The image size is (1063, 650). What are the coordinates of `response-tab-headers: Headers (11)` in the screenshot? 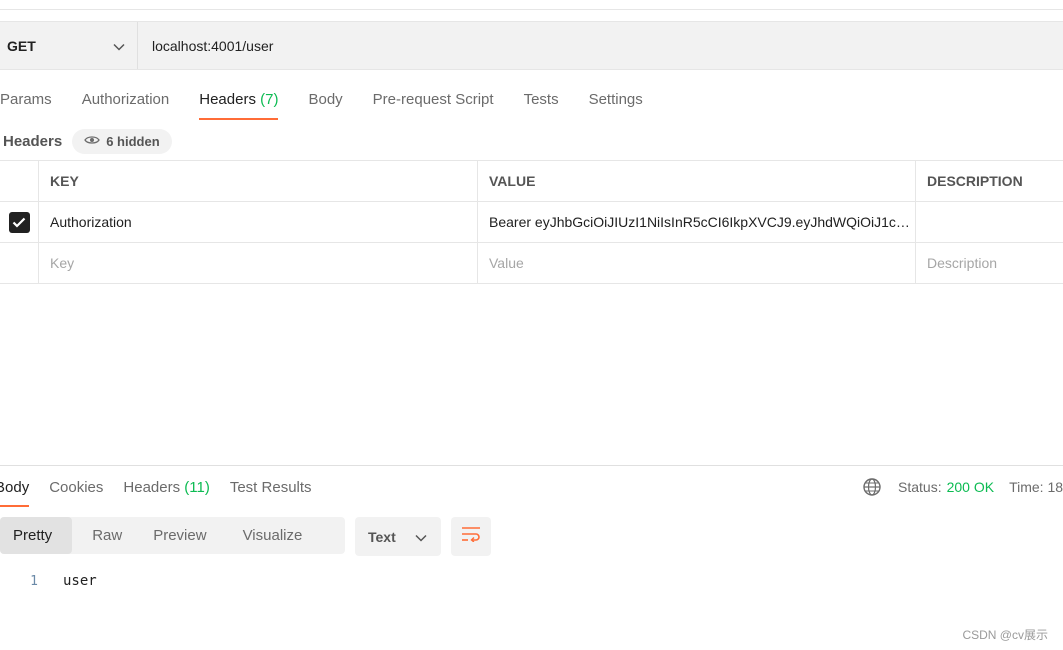 It's located at (166, 489).